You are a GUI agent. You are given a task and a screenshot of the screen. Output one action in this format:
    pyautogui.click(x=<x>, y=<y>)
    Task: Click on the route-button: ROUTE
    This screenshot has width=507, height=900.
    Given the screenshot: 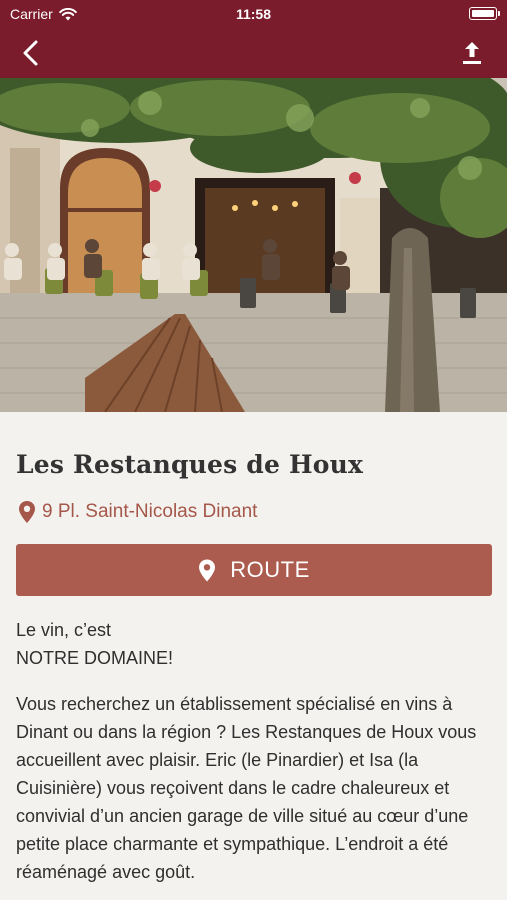 What is the action you would take?
    pyautogui.click(x=254, y=570)
    